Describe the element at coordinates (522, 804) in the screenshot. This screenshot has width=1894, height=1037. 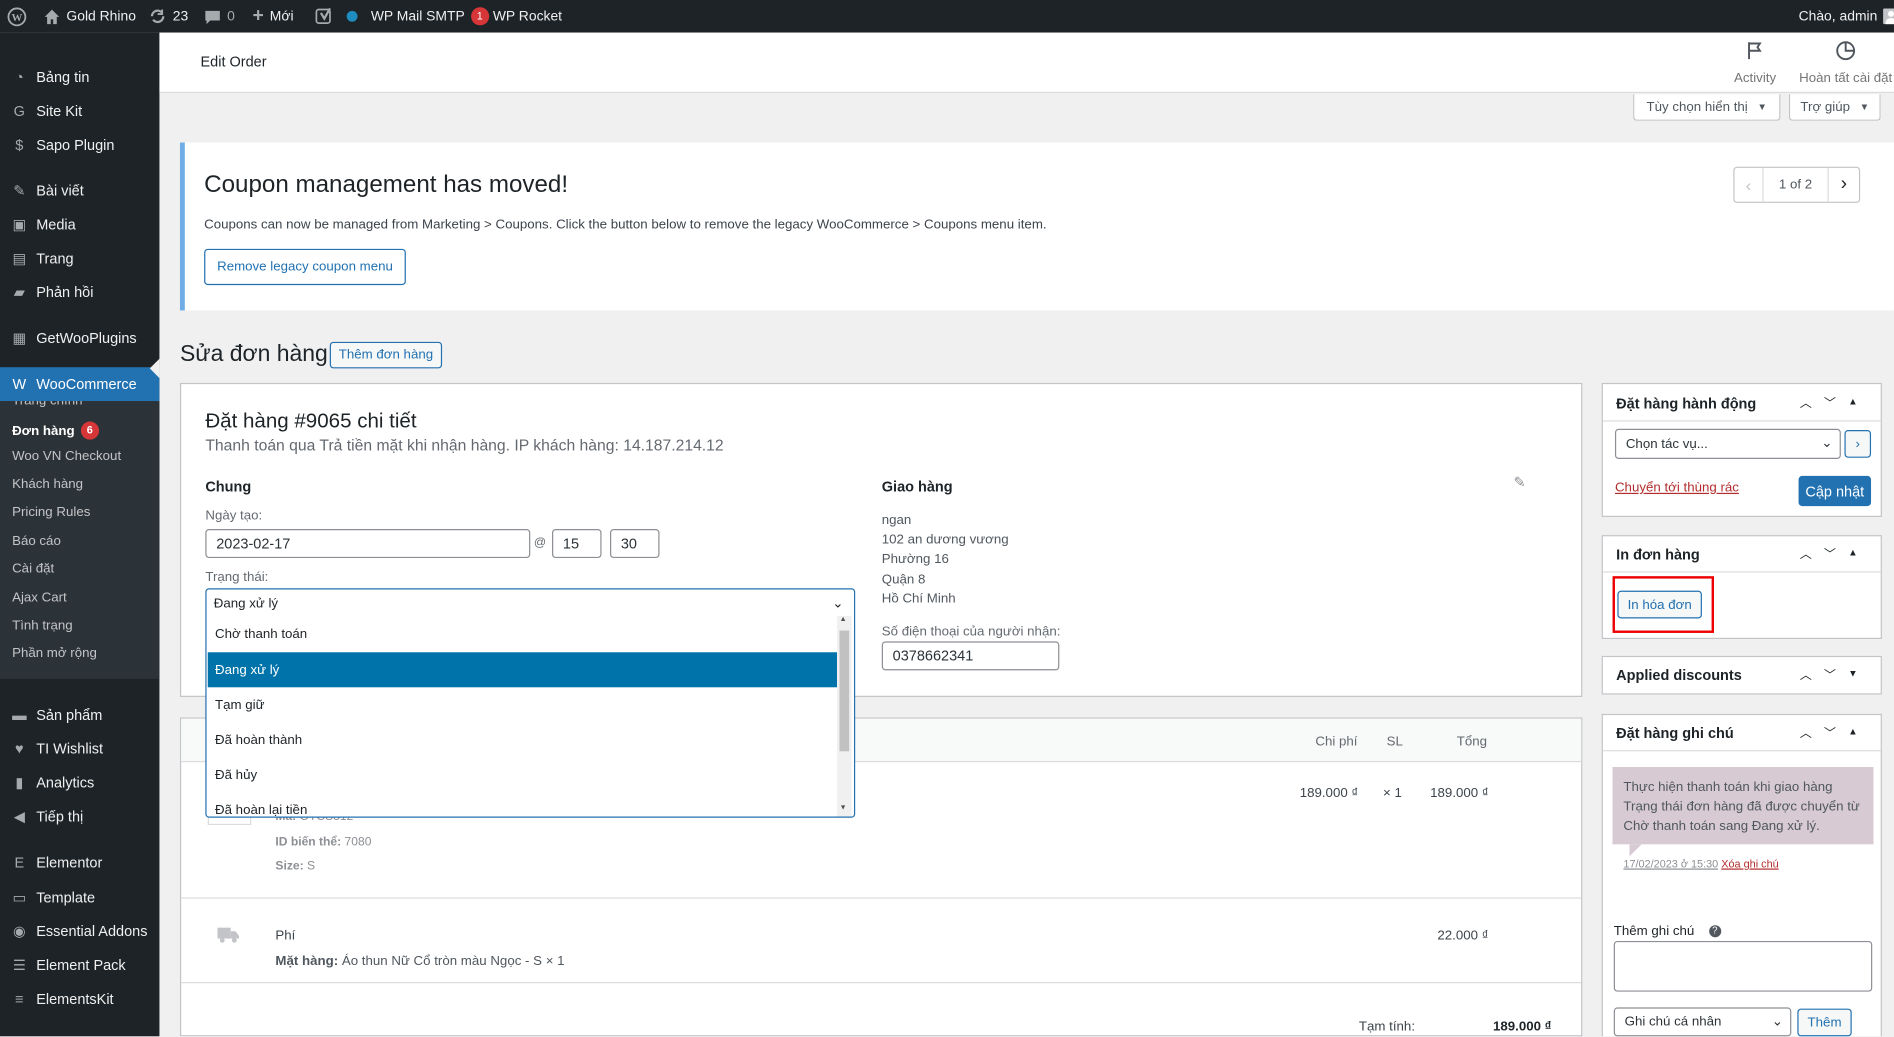
I see `status-option: Đã hoàn lại tiền` at that location.